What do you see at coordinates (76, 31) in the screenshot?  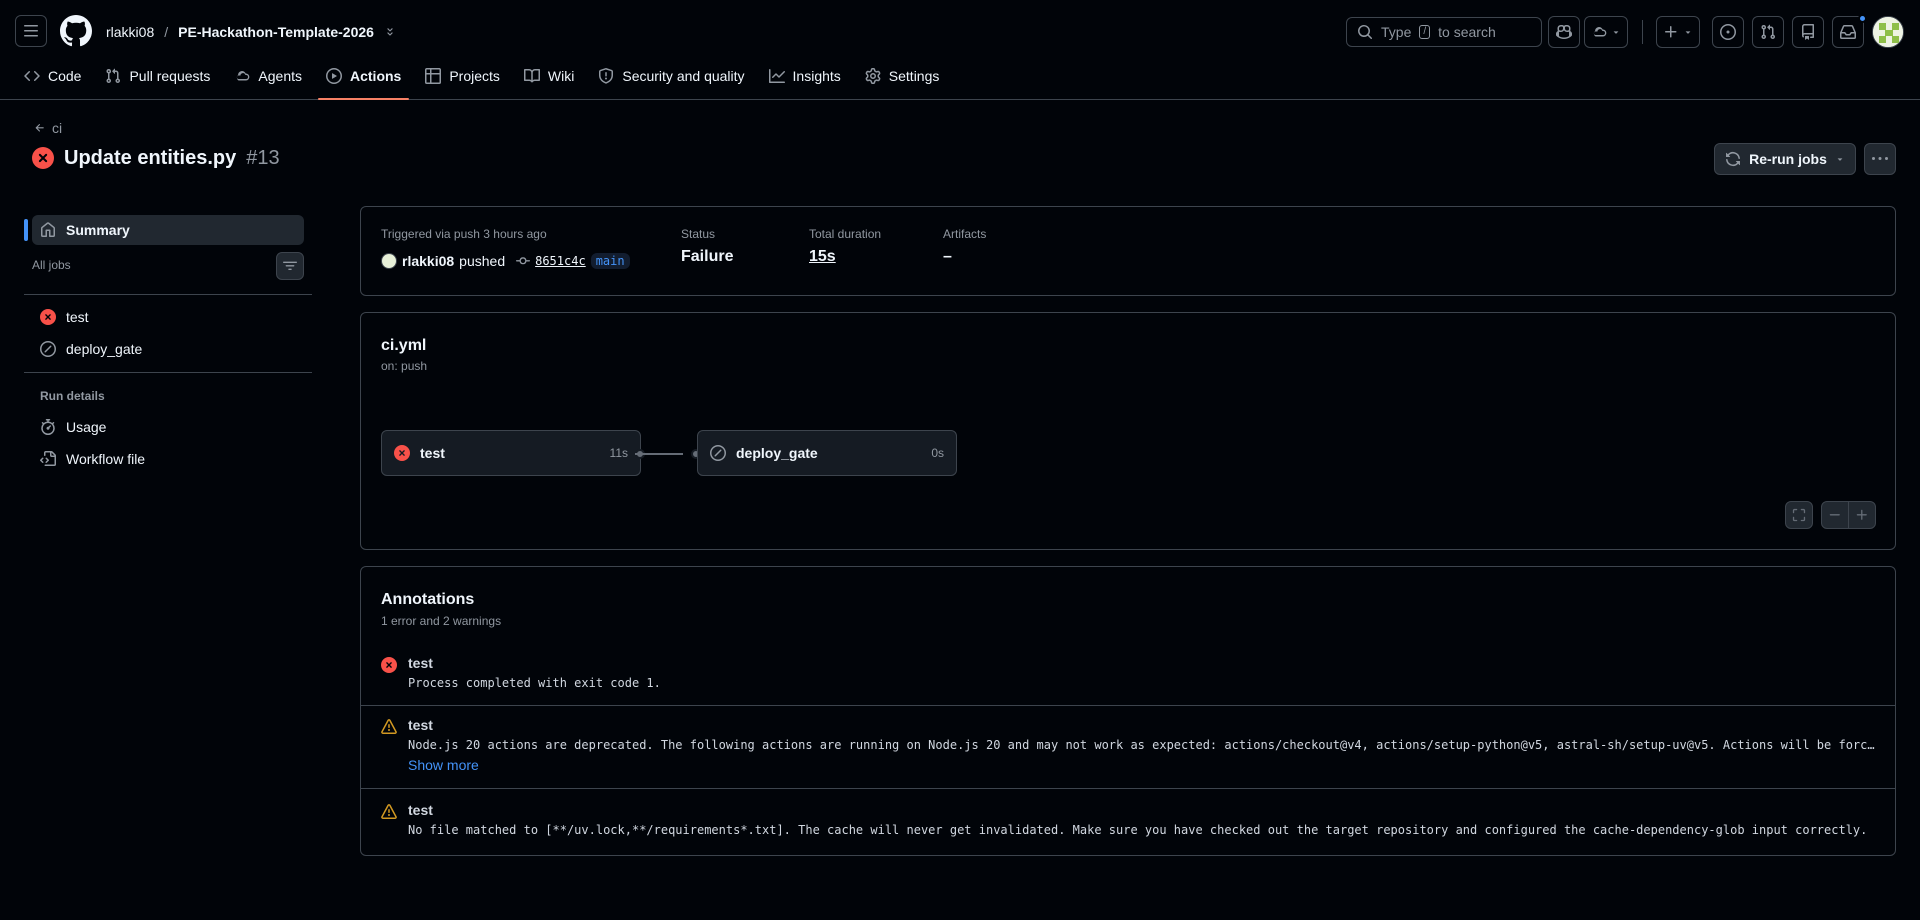 I see `github-logo-icon` at bounding box center [76, 31].